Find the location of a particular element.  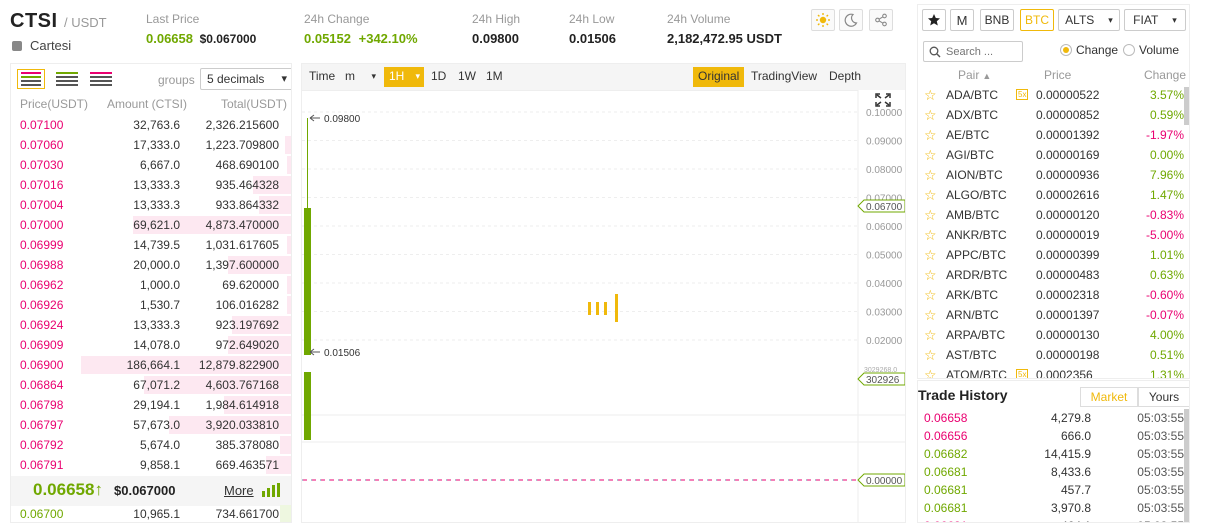

orderbook-asks-icon is located at coordinates (101, 79).